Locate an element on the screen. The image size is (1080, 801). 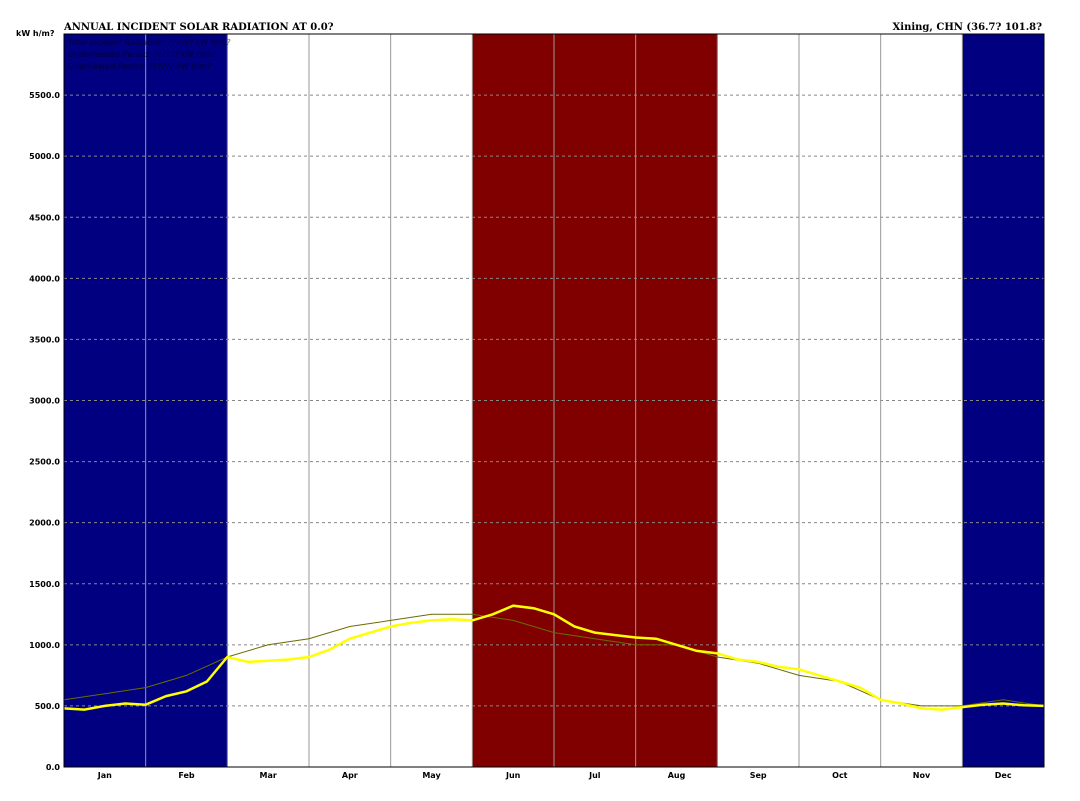
y-tick-label: 1500.0 is located at coordinates (44, 584).